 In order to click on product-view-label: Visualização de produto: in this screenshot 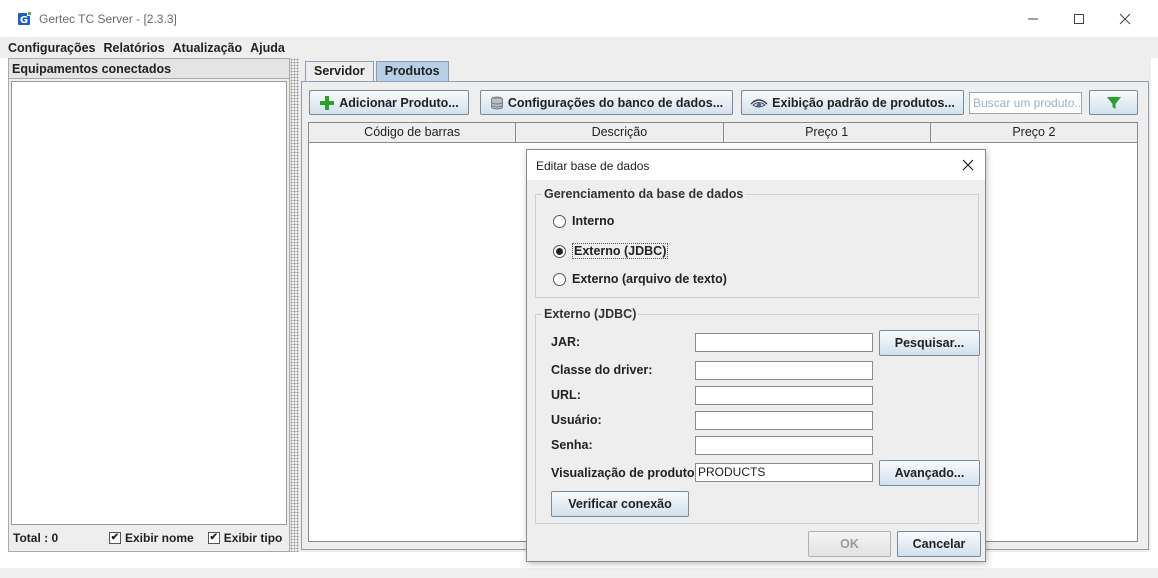, I will do `click(625, 473)`.